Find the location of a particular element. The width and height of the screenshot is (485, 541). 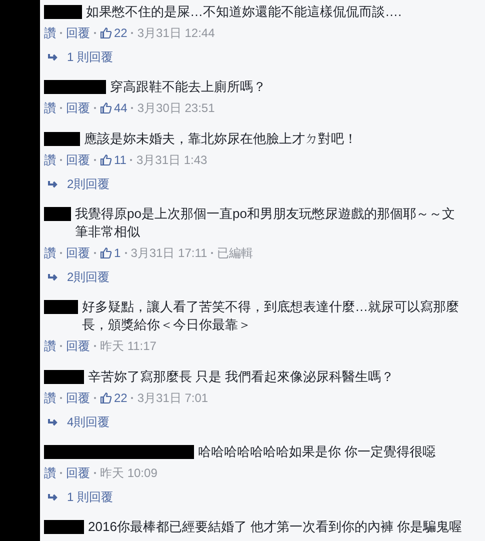

comment-text: 哈哈哈哈哈哈哈如果是你 你一定覺得很噁 is located at coordinates (317, 452).